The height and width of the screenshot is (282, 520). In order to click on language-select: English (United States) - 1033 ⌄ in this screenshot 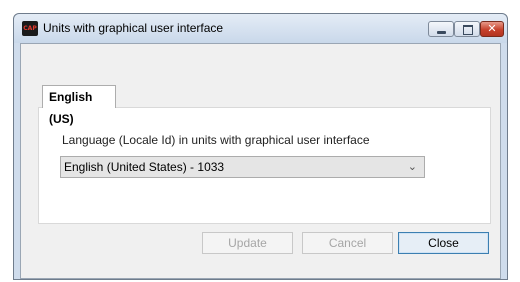, I will do `click(242, 167)`.